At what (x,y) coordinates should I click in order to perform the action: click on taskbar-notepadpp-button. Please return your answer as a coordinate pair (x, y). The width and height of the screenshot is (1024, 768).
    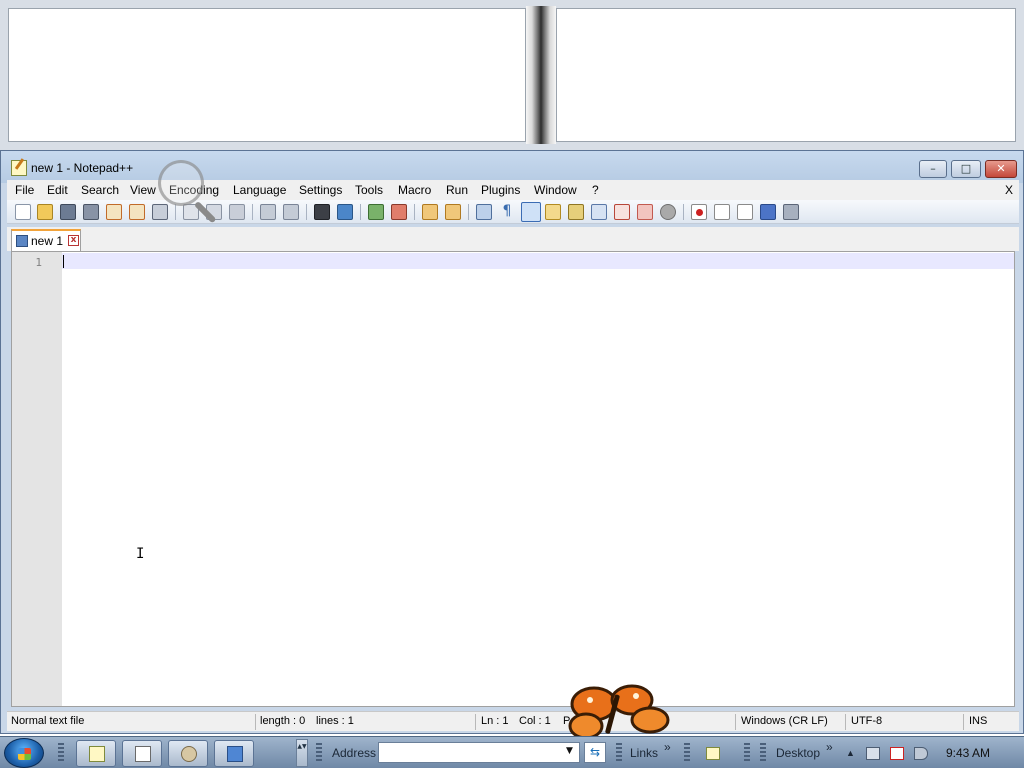
    Looking at the image, I should click on (96, 753).